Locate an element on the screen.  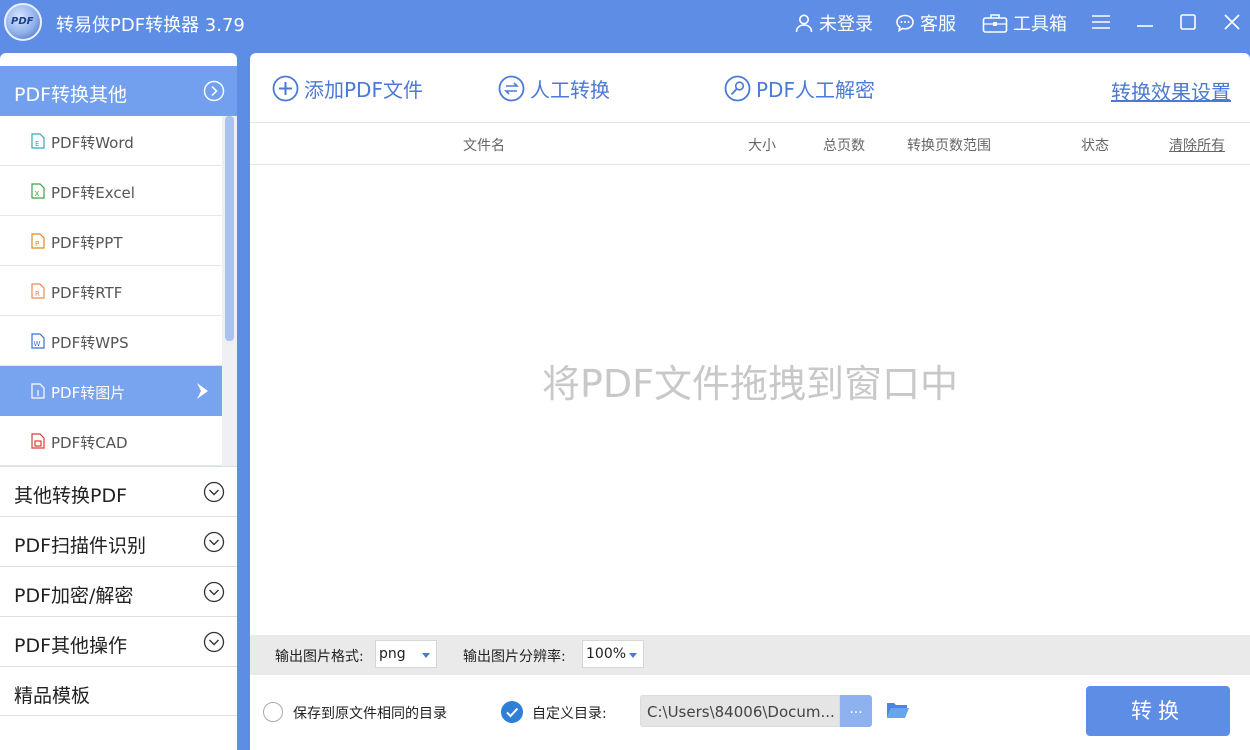
sidebar-item-pdf-to-excel: X PDF转Excel is located at coordinates (111, 191).